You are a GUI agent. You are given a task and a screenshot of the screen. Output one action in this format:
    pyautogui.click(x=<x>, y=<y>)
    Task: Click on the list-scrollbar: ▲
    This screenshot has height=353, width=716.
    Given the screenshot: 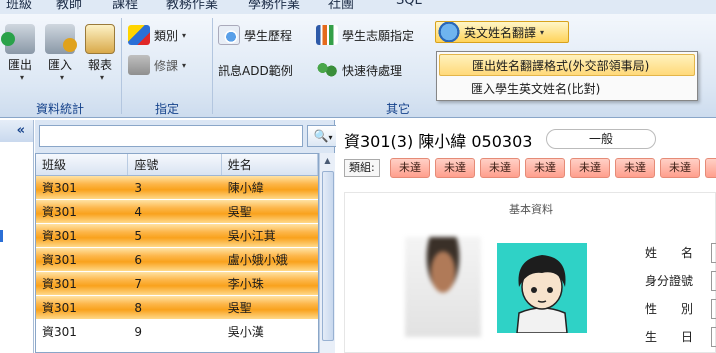 What is the action you would take?
    pyautogui.click(x=327, y=253)
    